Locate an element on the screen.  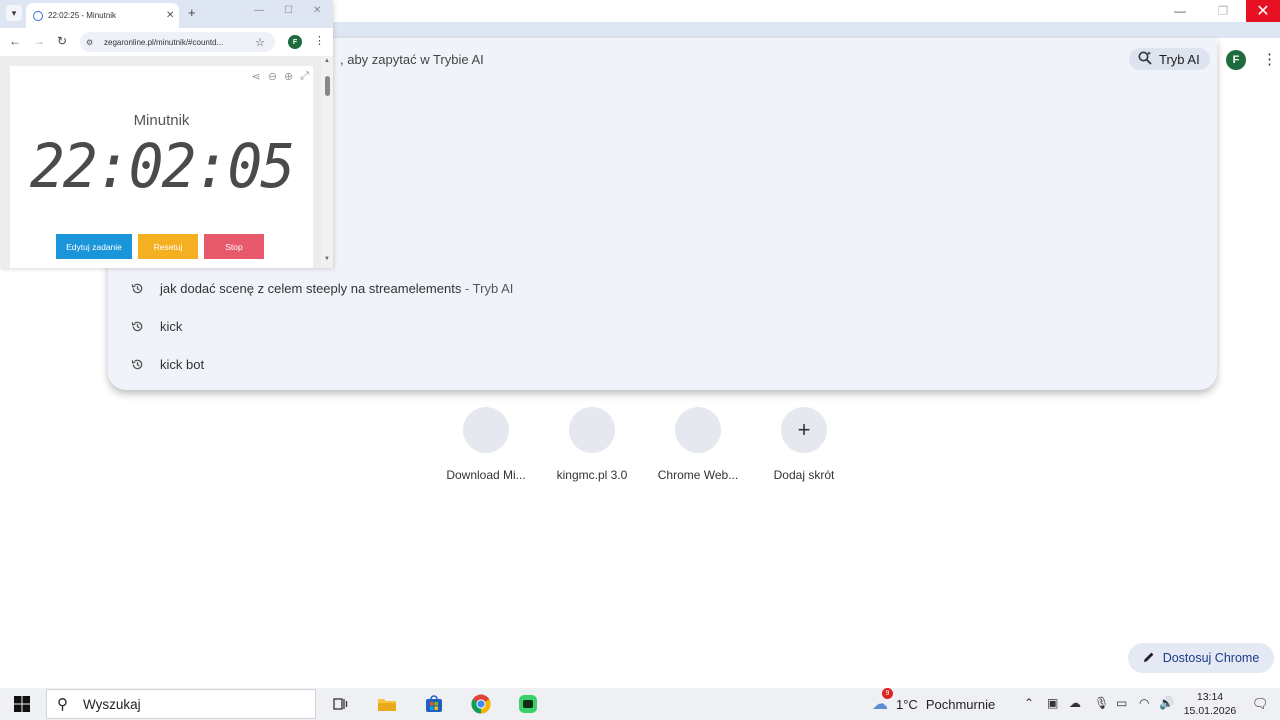
suggestion-item: kick is located at coordinates (662, 326).